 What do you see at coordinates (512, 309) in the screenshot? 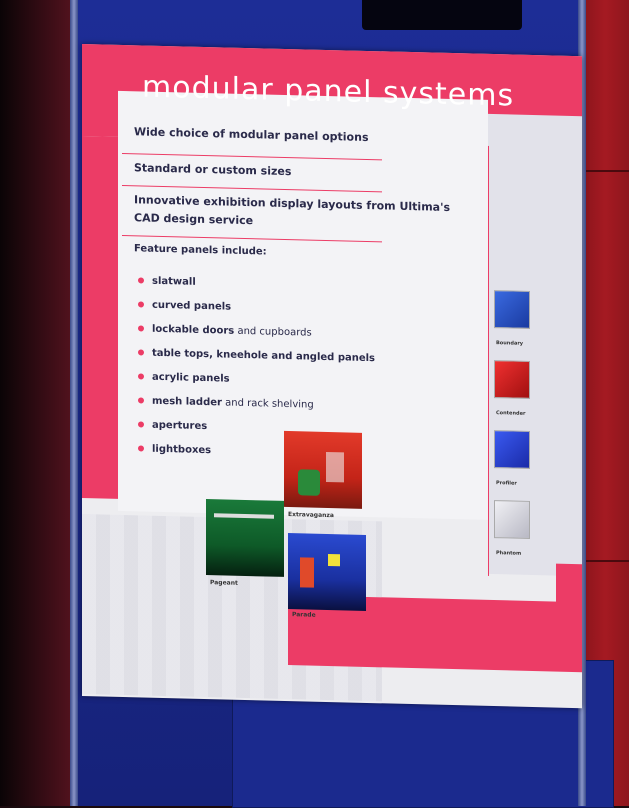
I see `panel-swatch-boundary` at bounding box center [512, 309].